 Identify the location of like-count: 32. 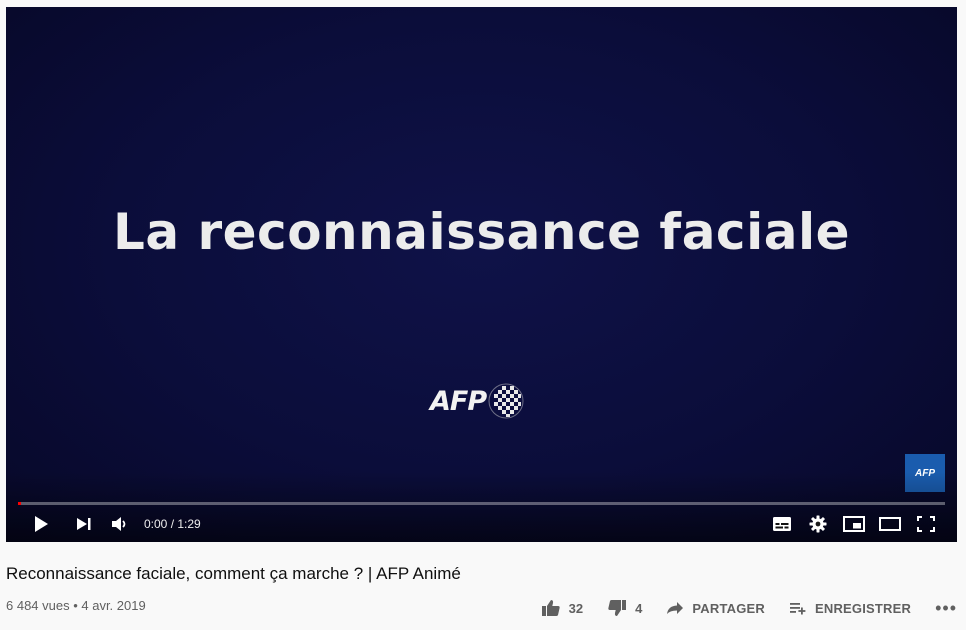
(576, 608).